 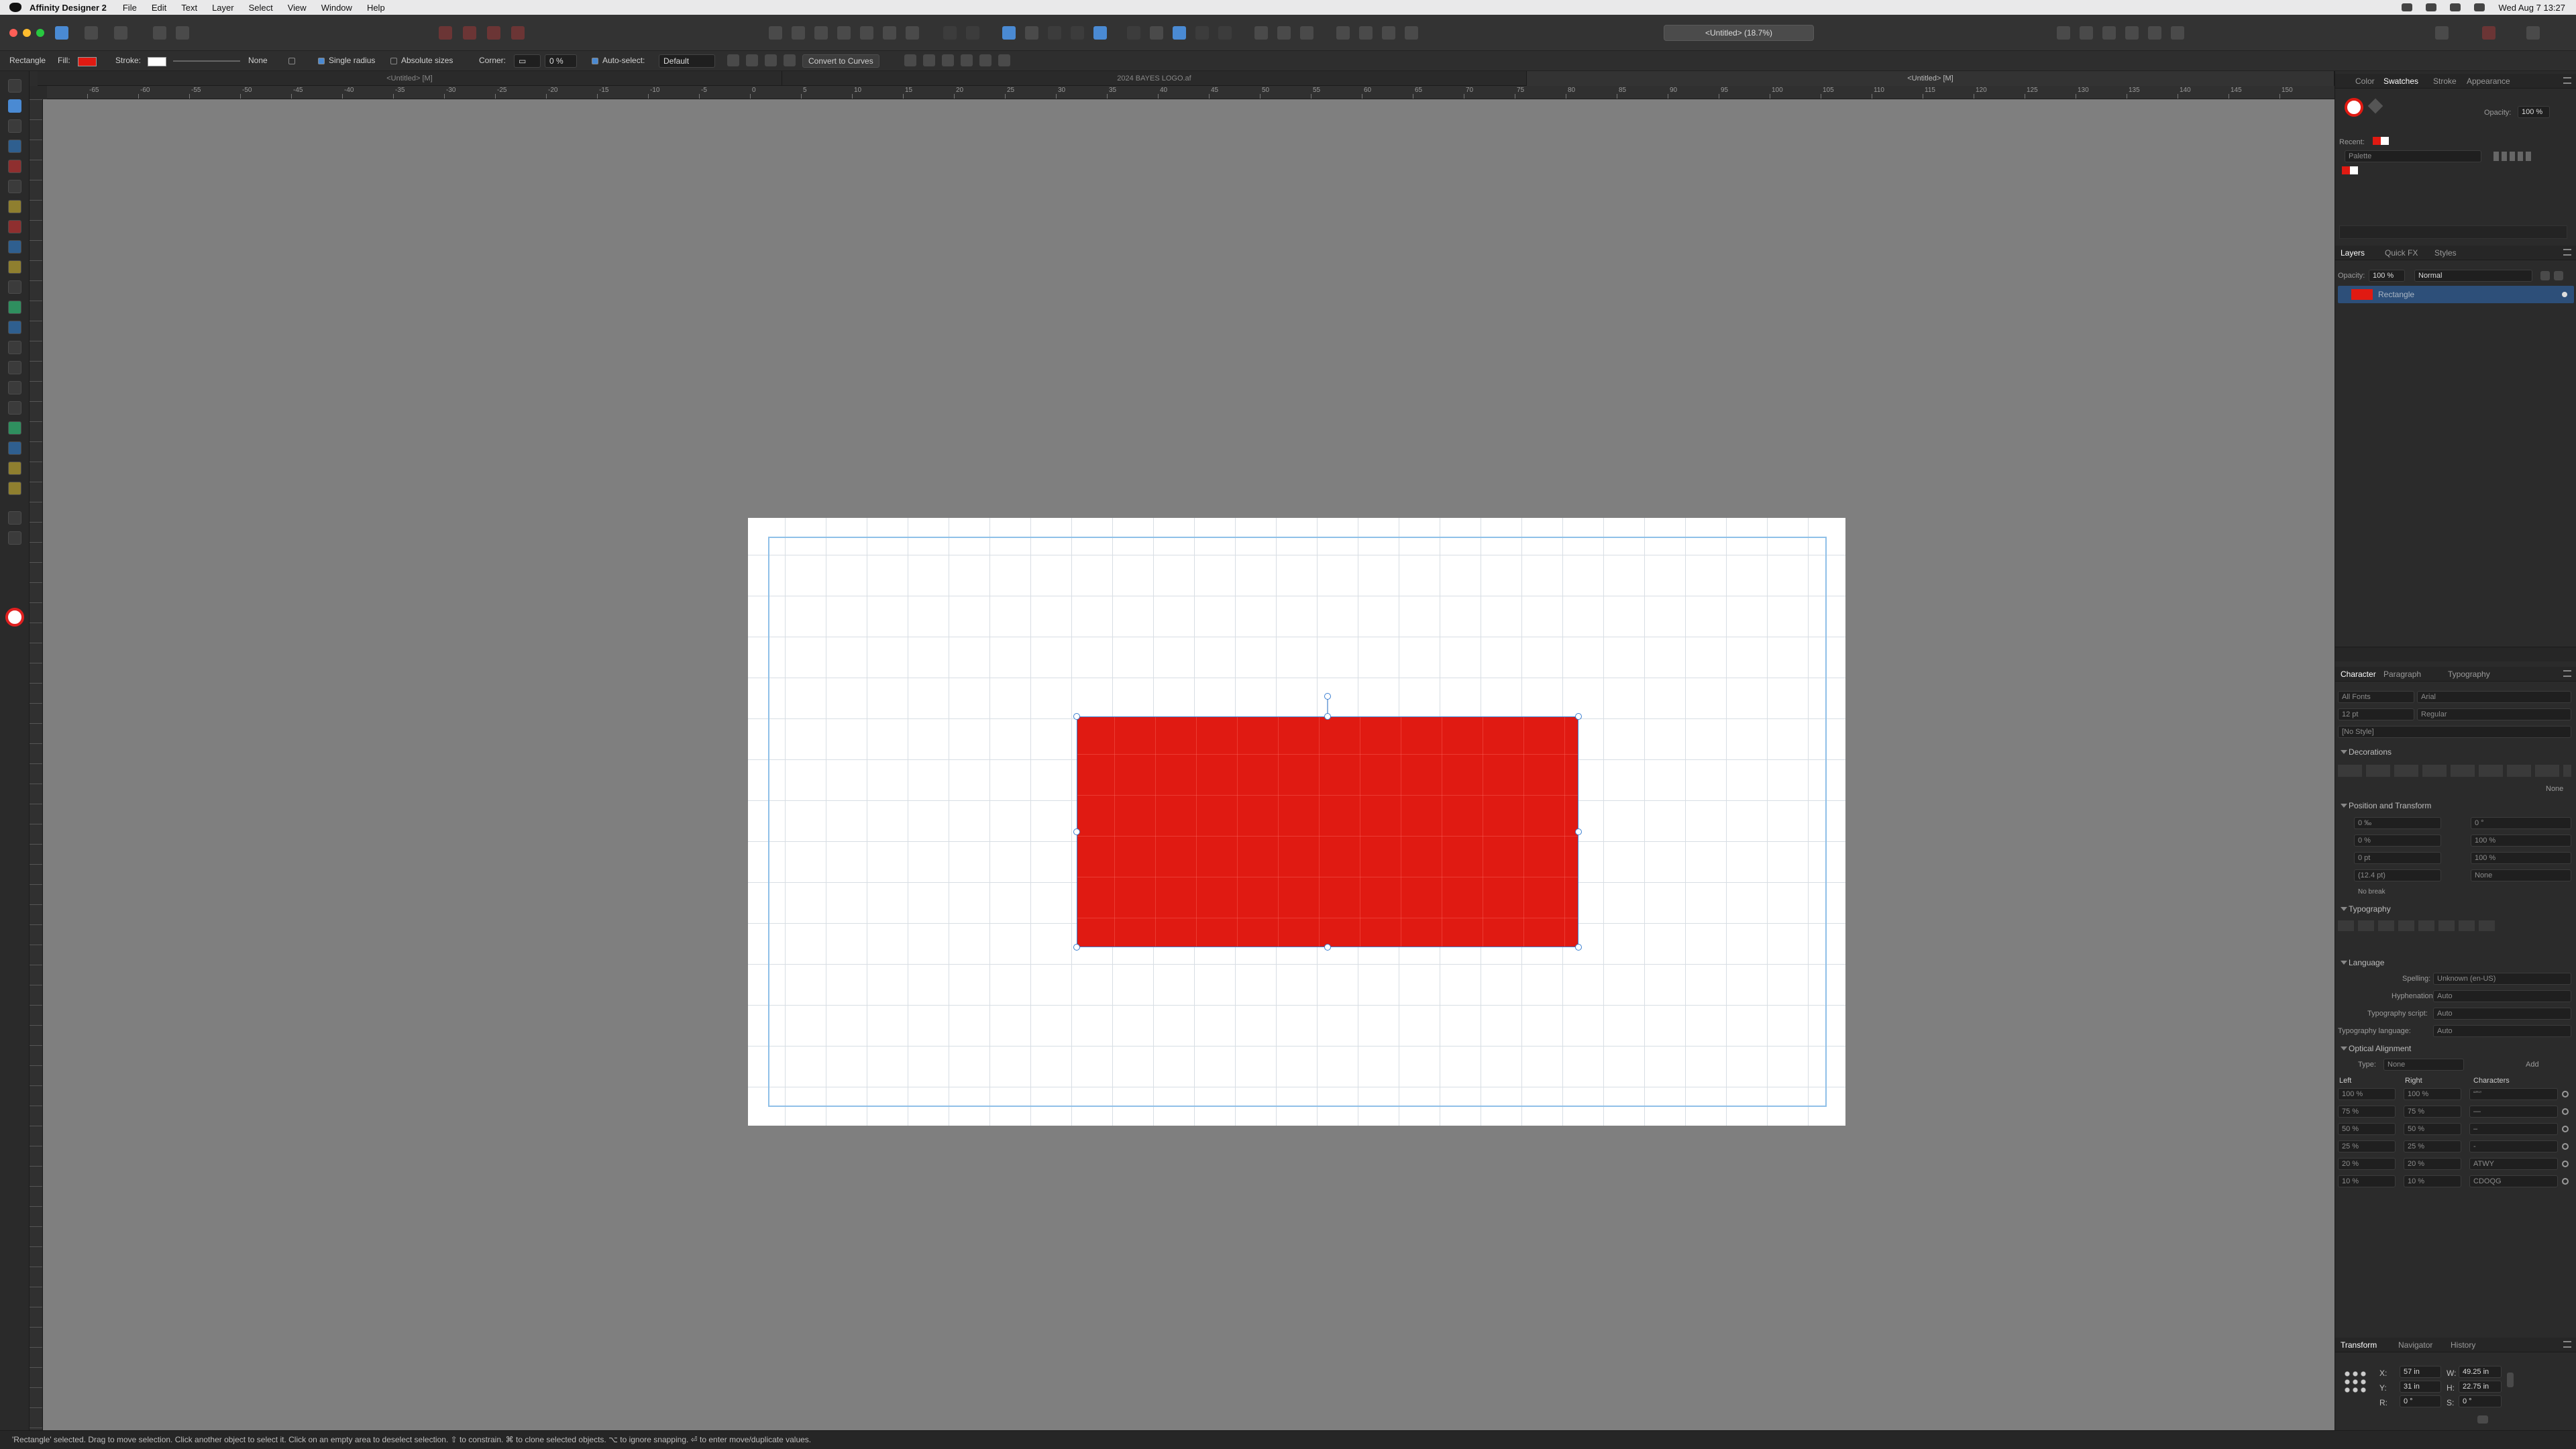 I want to click on menu-edit: Edit, so click(x=159, y=8).